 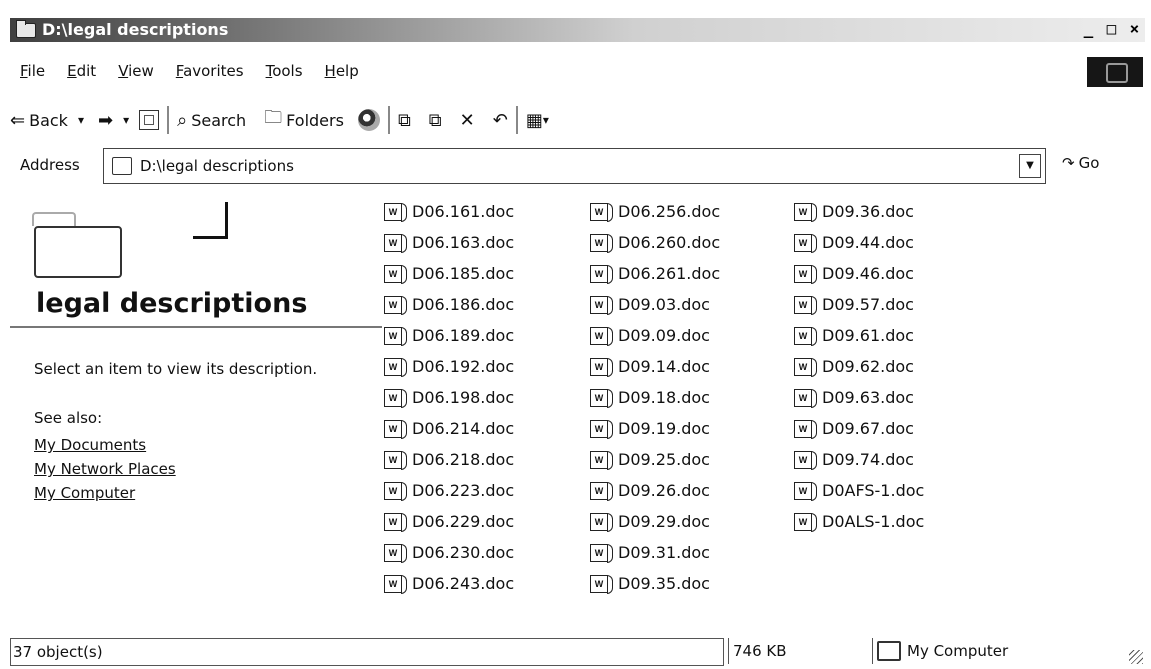 I want to click on file-name: D06.230.doc, so click(x=463, y=552).